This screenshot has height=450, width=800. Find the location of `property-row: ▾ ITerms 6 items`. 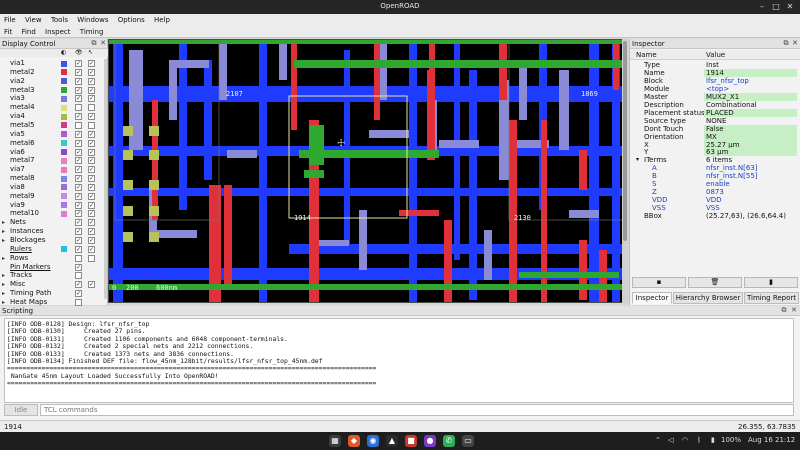

property-row: ▾ ITerms 6 items is located at coordinates (715, 160).